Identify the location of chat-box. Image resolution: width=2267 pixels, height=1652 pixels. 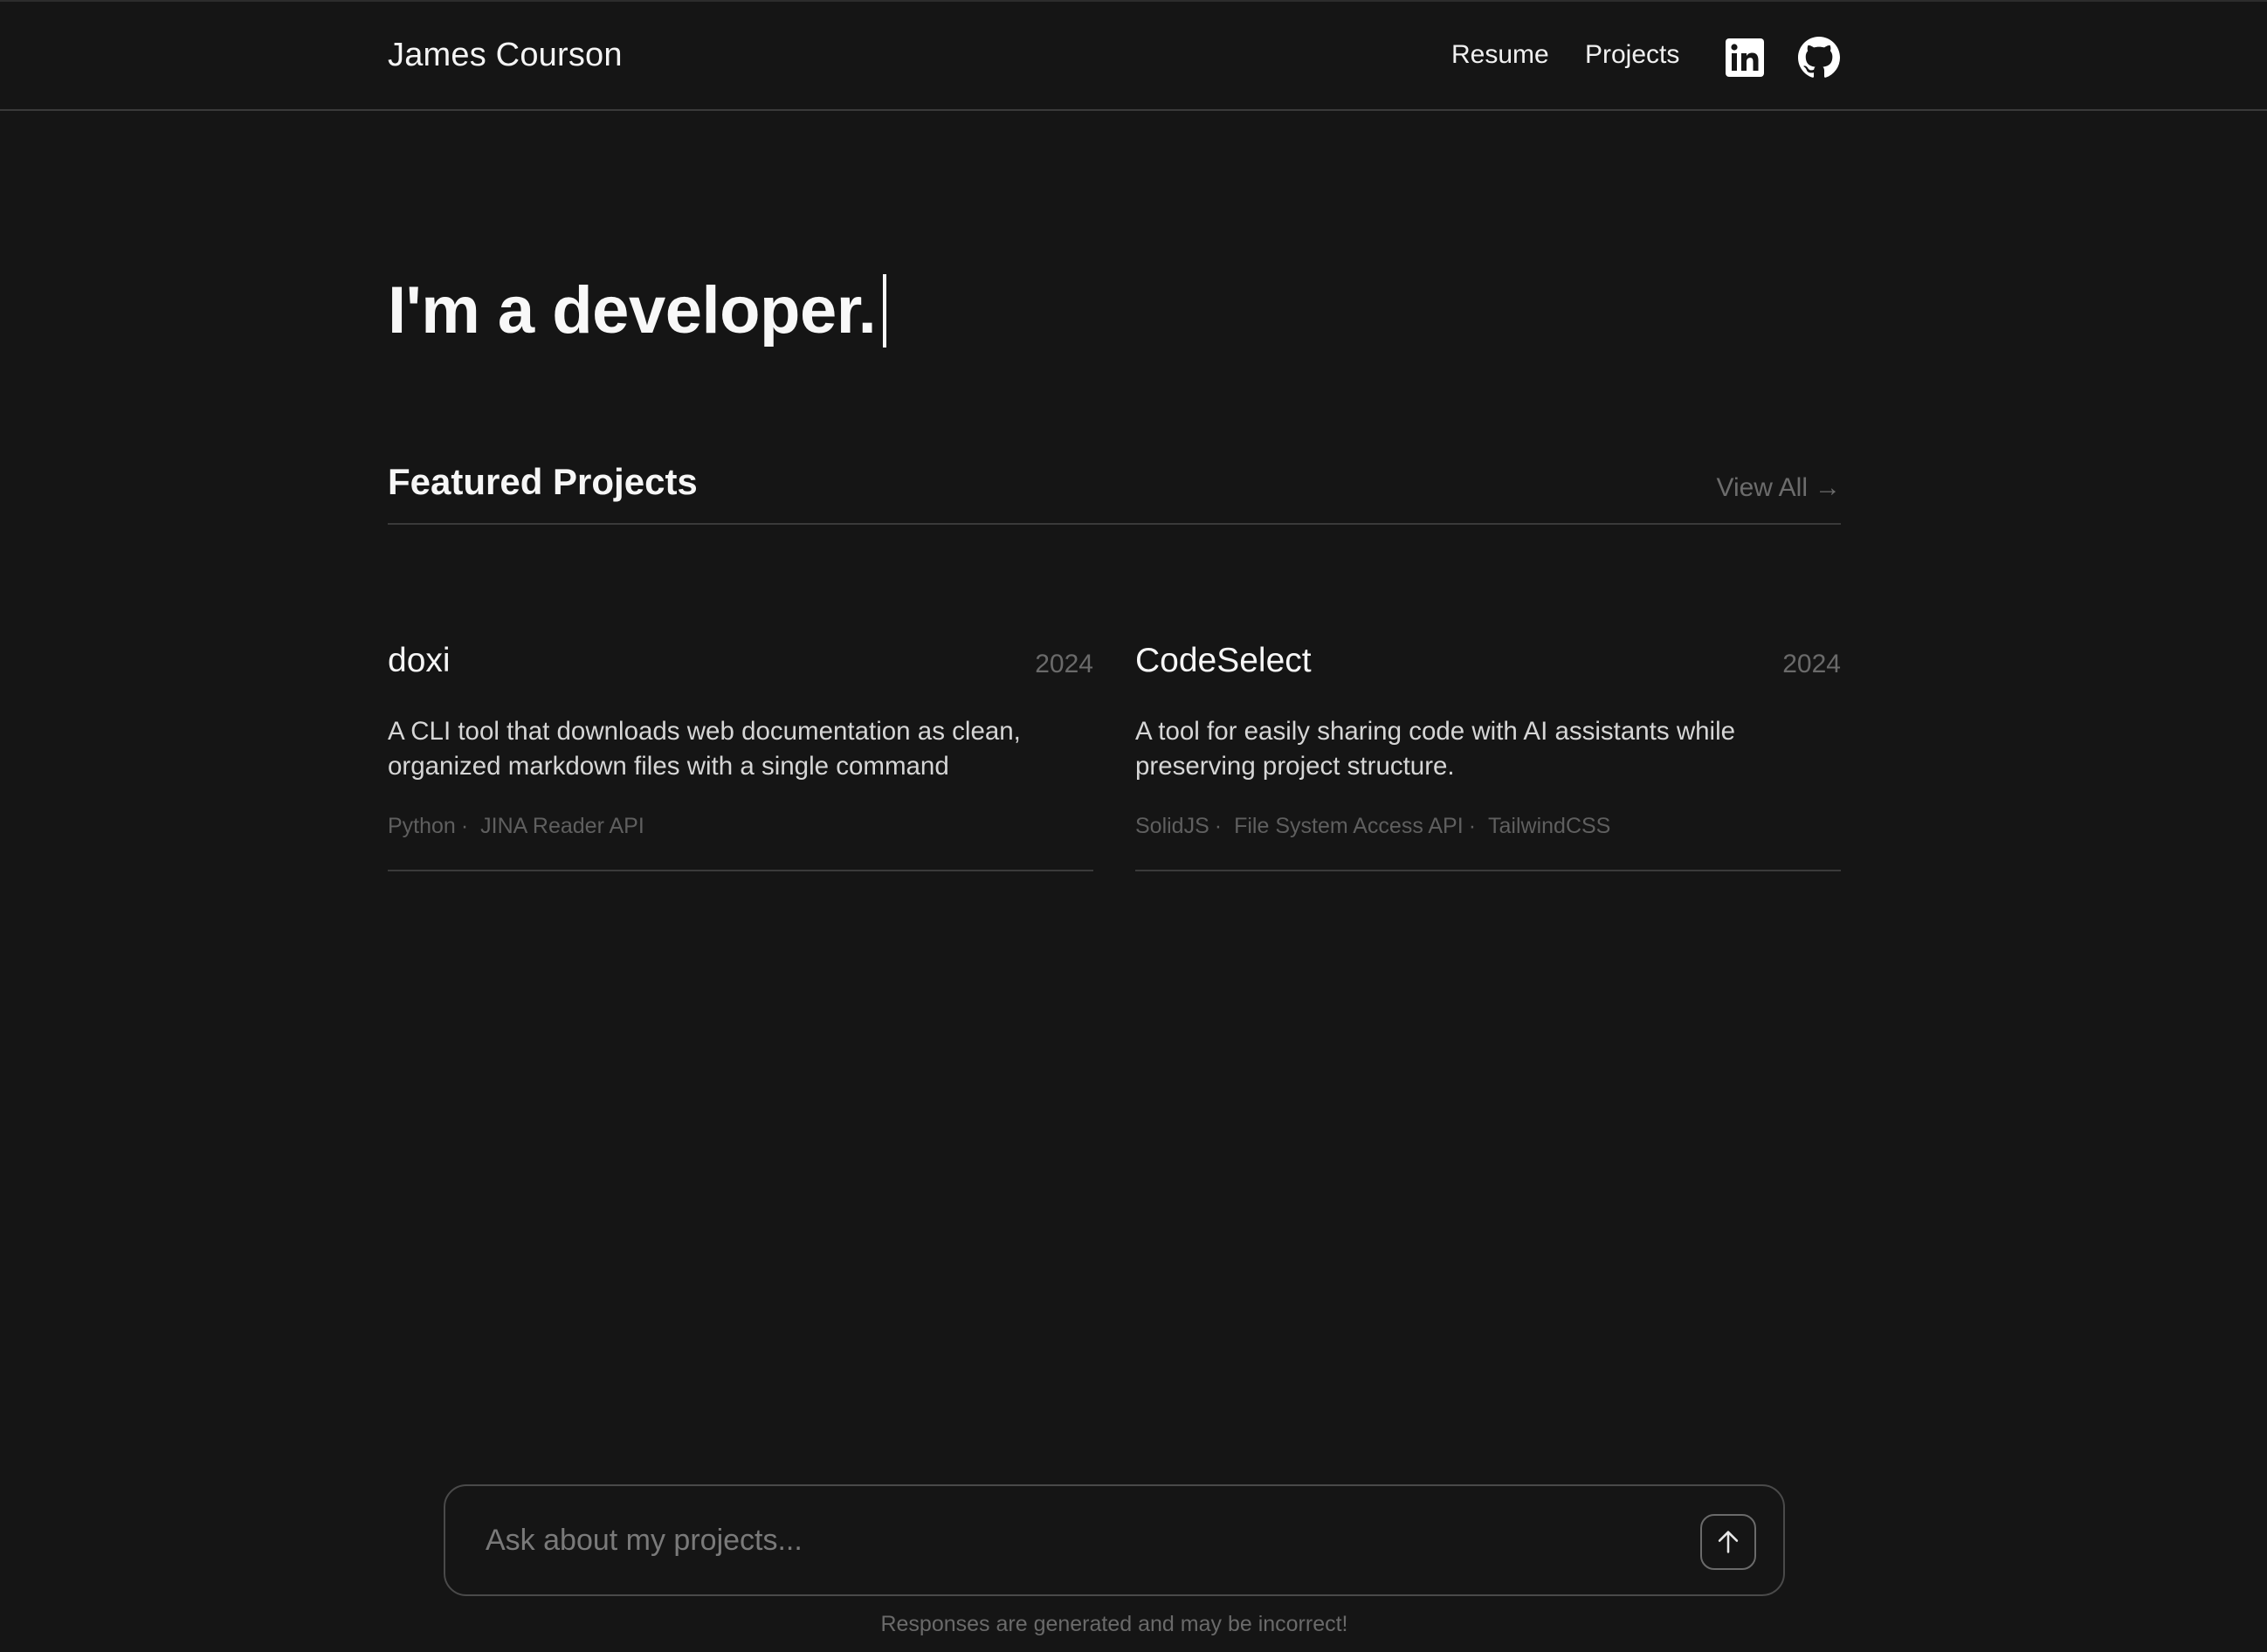
(1114, 1540).